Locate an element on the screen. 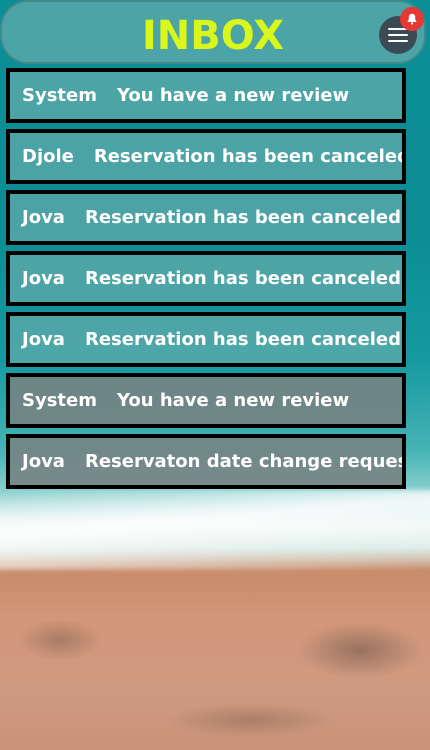 This screenshot has height=750, width=430. surf-foam is located at coordinates (215, 530).